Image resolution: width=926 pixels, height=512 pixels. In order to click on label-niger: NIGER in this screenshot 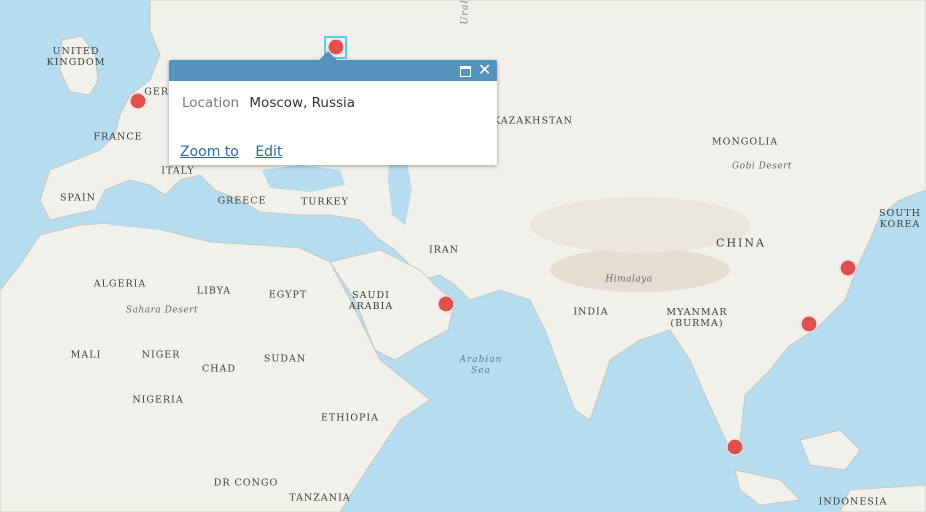, I will do `click(161, 355)`.